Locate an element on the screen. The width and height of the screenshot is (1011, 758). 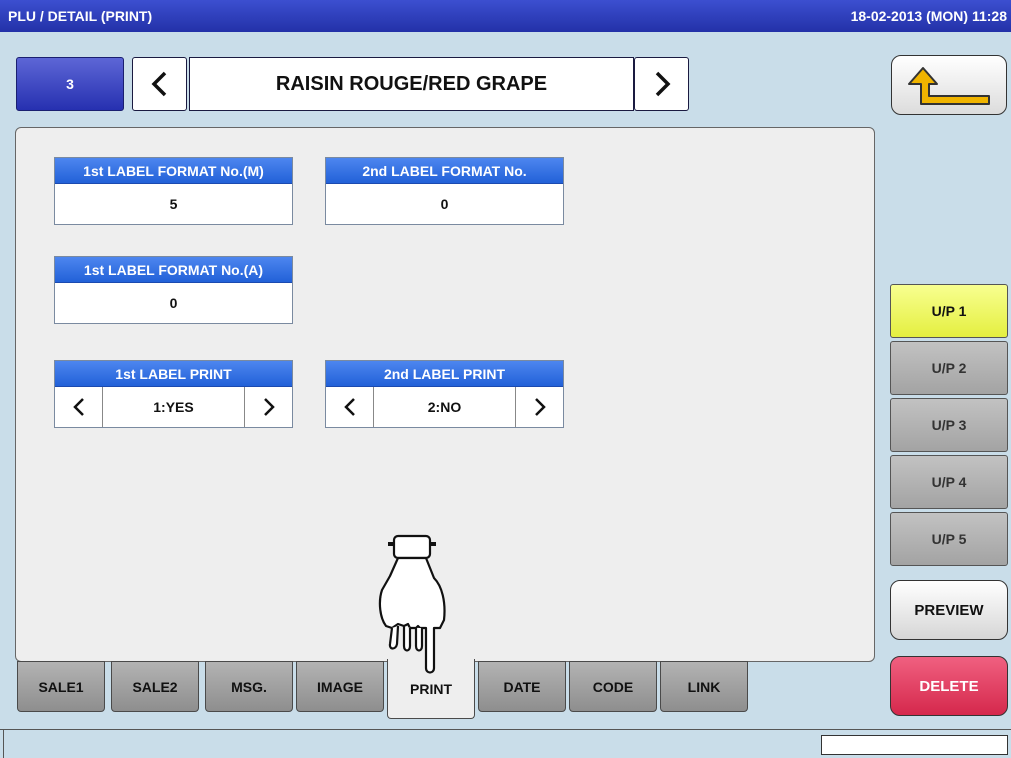
label-format-a-field: 1st LABEL FORMAT No.(A) 0 is located at coordinates (173, 290).